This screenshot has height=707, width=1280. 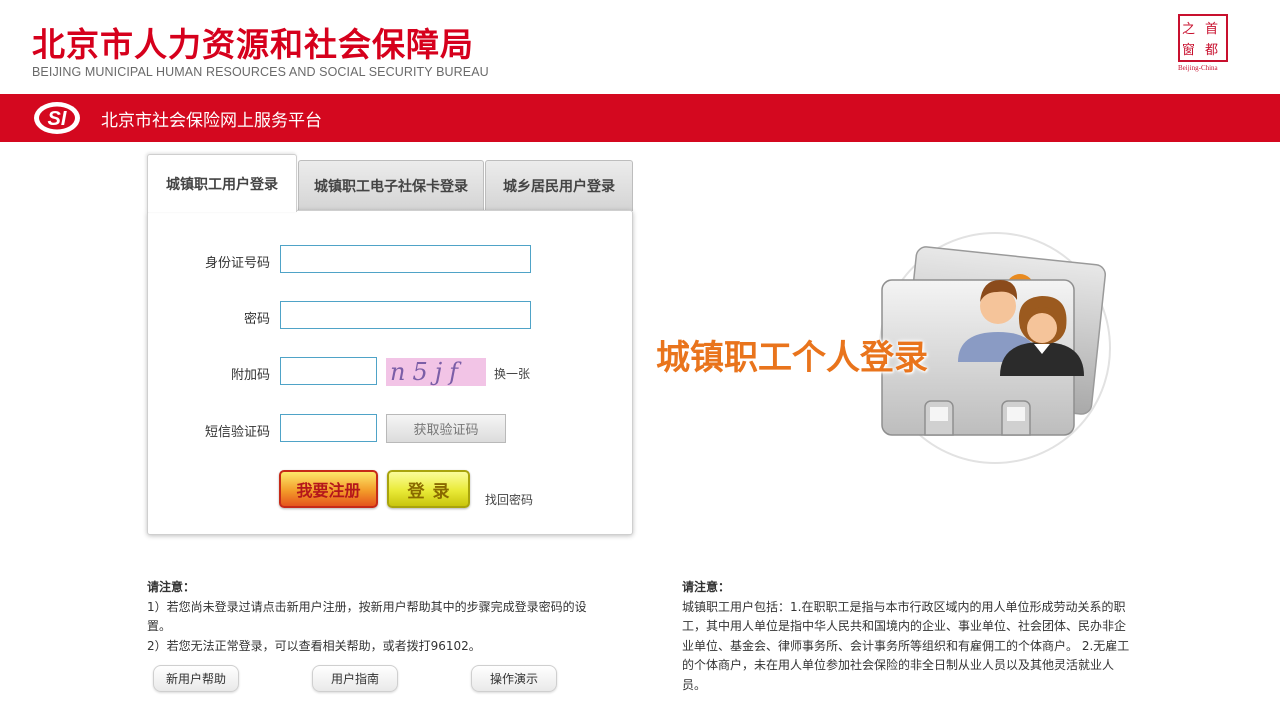 I want to click on note-line: 工，其中用人单位是指中华人民共和国境内的企业、事业单位、社会团体、民办非企, so click(x=904, y=626).